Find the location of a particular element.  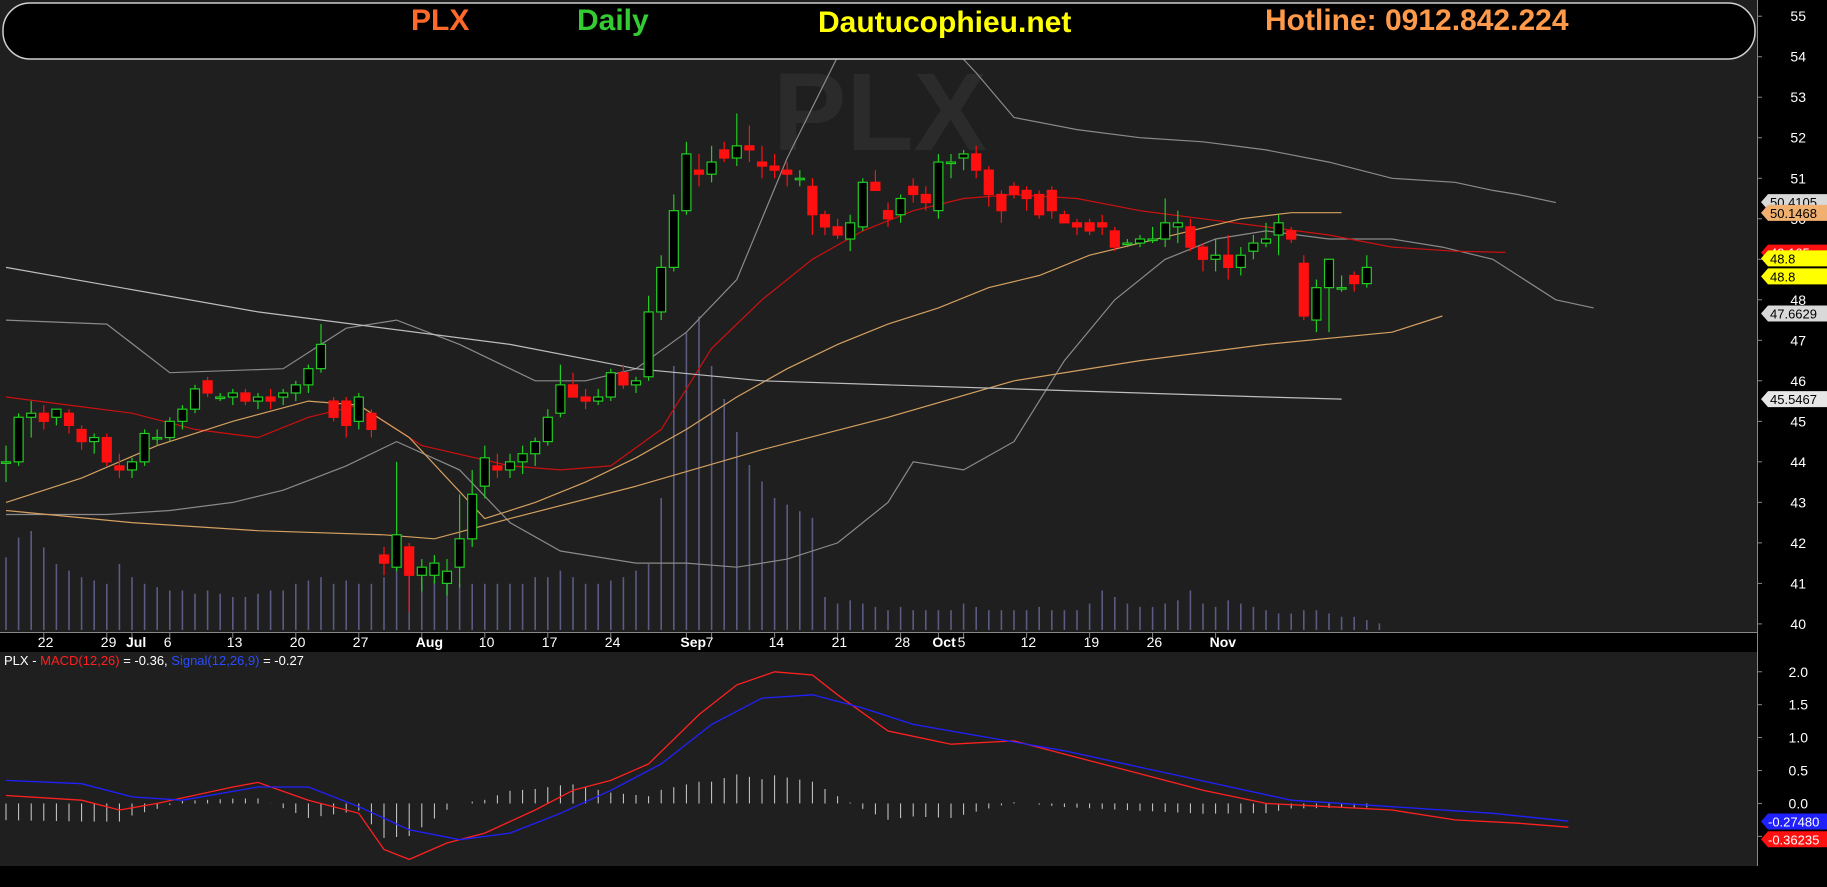

price-tick-label: 55 is located at coordinates (1798, 16).